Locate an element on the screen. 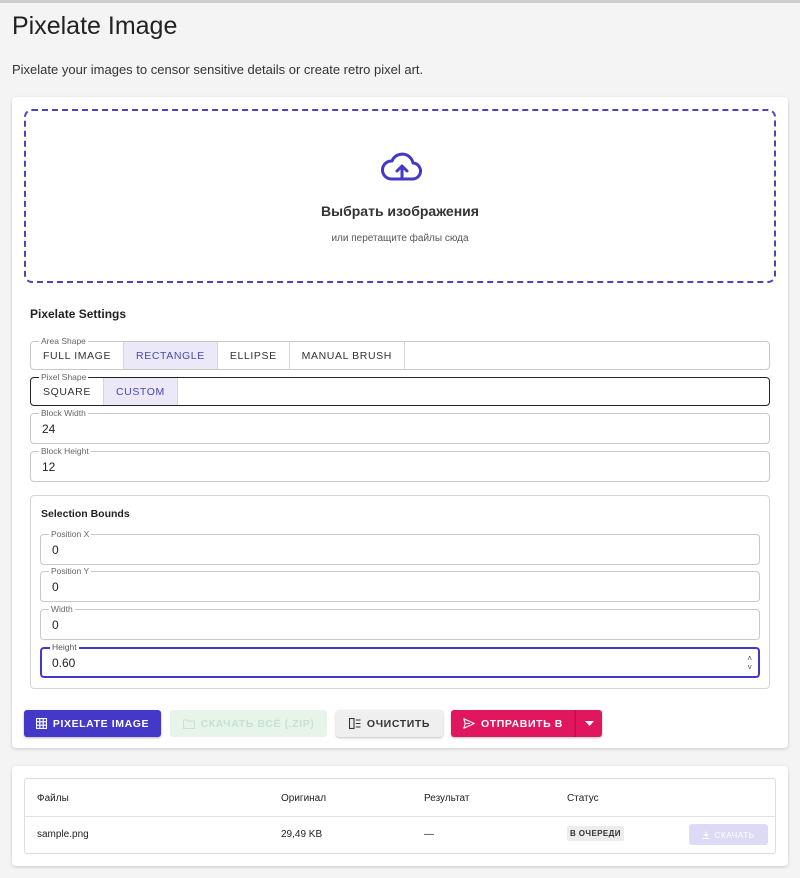 Image resolution: width=800 pixels, height=878 pixels. area-shape-rectangle: RECTANGLE is located at coordinates (171, 355).